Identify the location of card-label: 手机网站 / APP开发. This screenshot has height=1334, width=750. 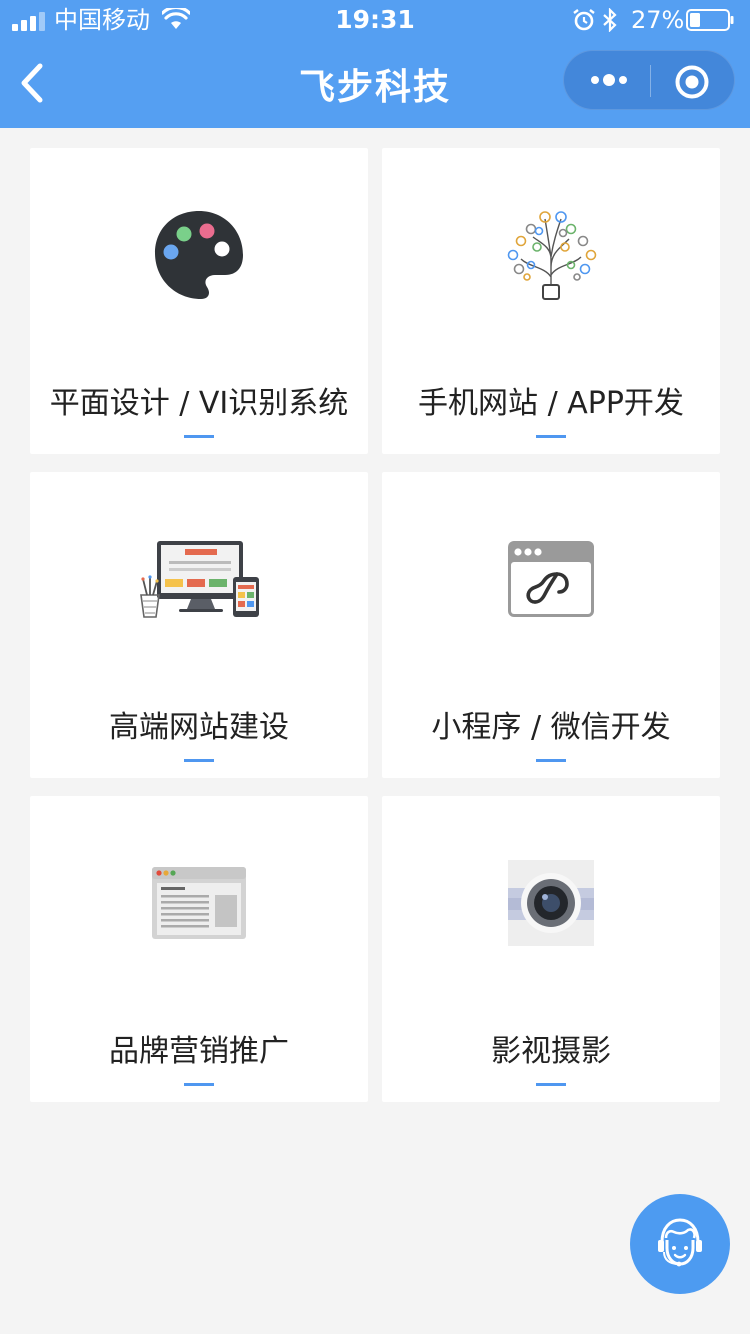
(551, 403).